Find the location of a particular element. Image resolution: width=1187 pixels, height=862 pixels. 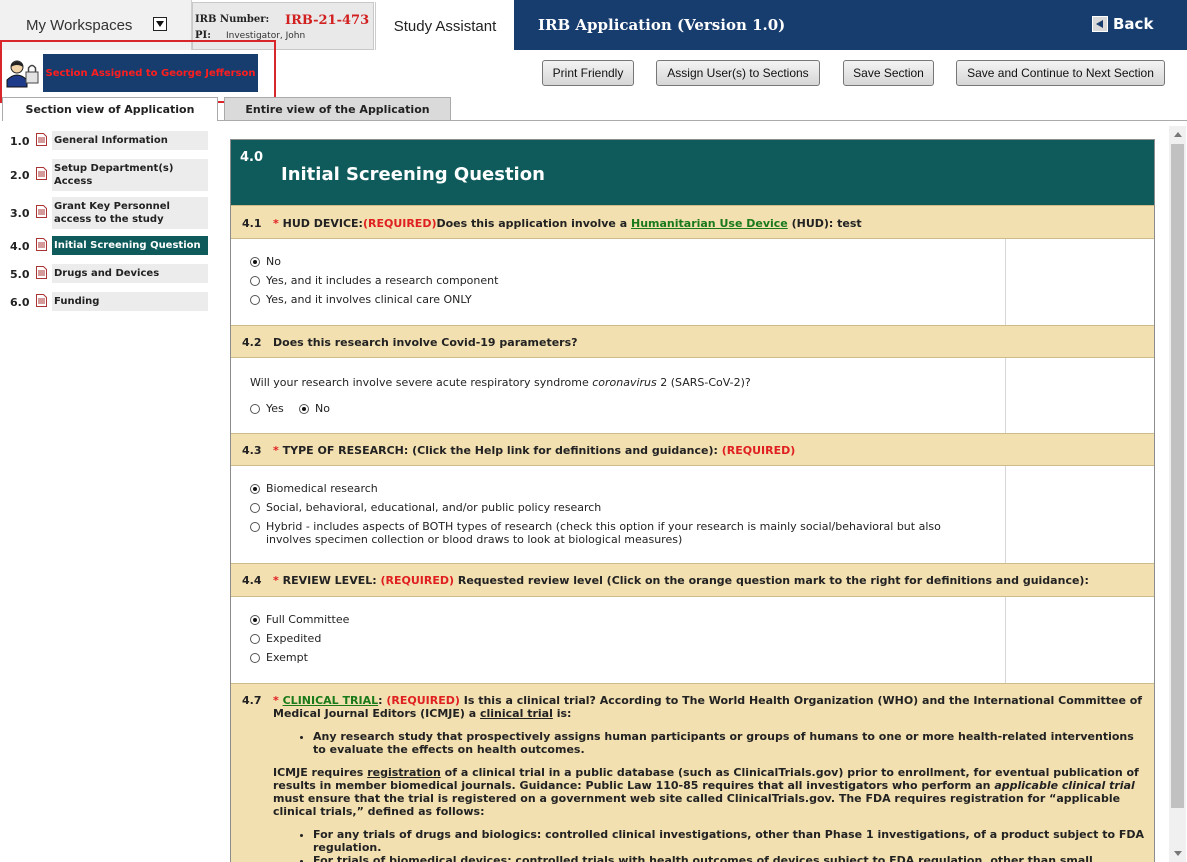

sidebar-item-label: Funding is located at coordinates (130, 301).